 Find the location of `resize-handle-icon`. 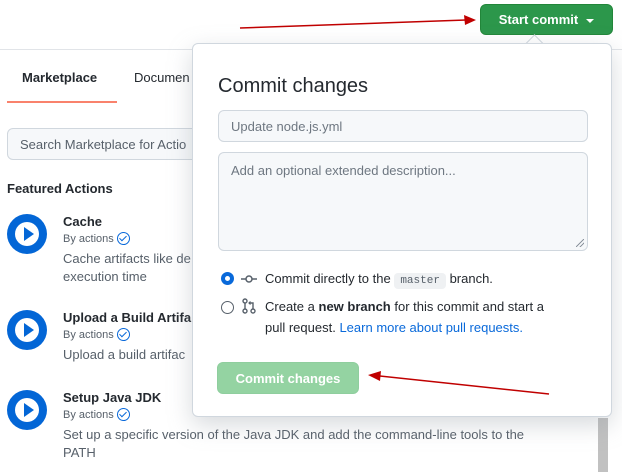

resize-handle-icon is located at coordinates (580, 243).